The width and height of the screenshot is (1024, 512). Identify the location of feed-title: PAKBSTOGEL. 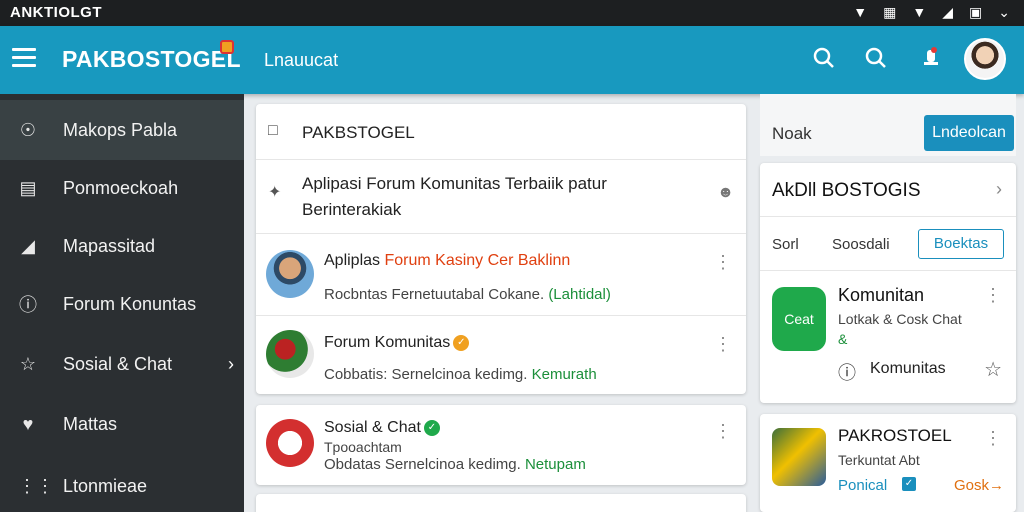
(358, 132).